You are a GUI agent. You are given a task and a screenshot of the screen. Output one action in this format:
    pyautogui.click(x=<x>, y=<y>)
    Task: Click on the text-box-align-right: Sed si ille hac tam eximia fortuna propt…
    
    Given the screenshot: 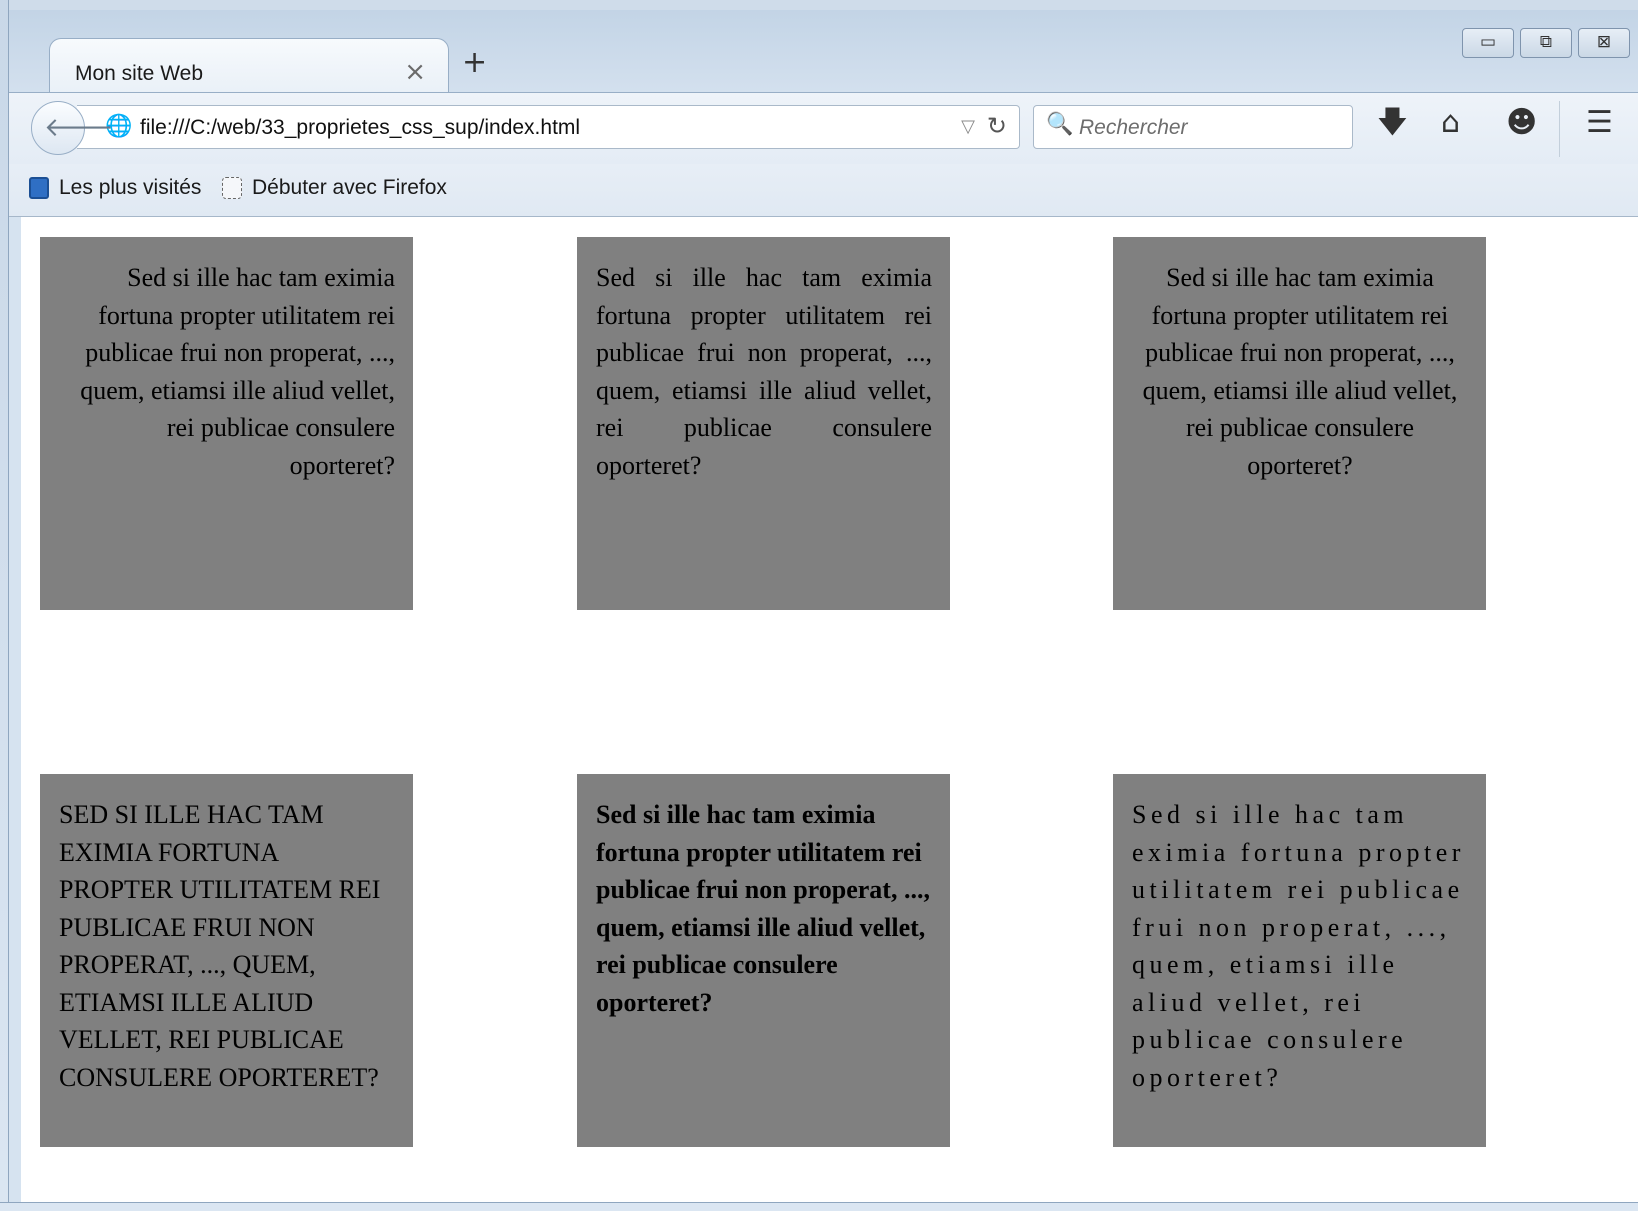 What is the action you would take?
    pyautogui.click(x=226, y=423)
    